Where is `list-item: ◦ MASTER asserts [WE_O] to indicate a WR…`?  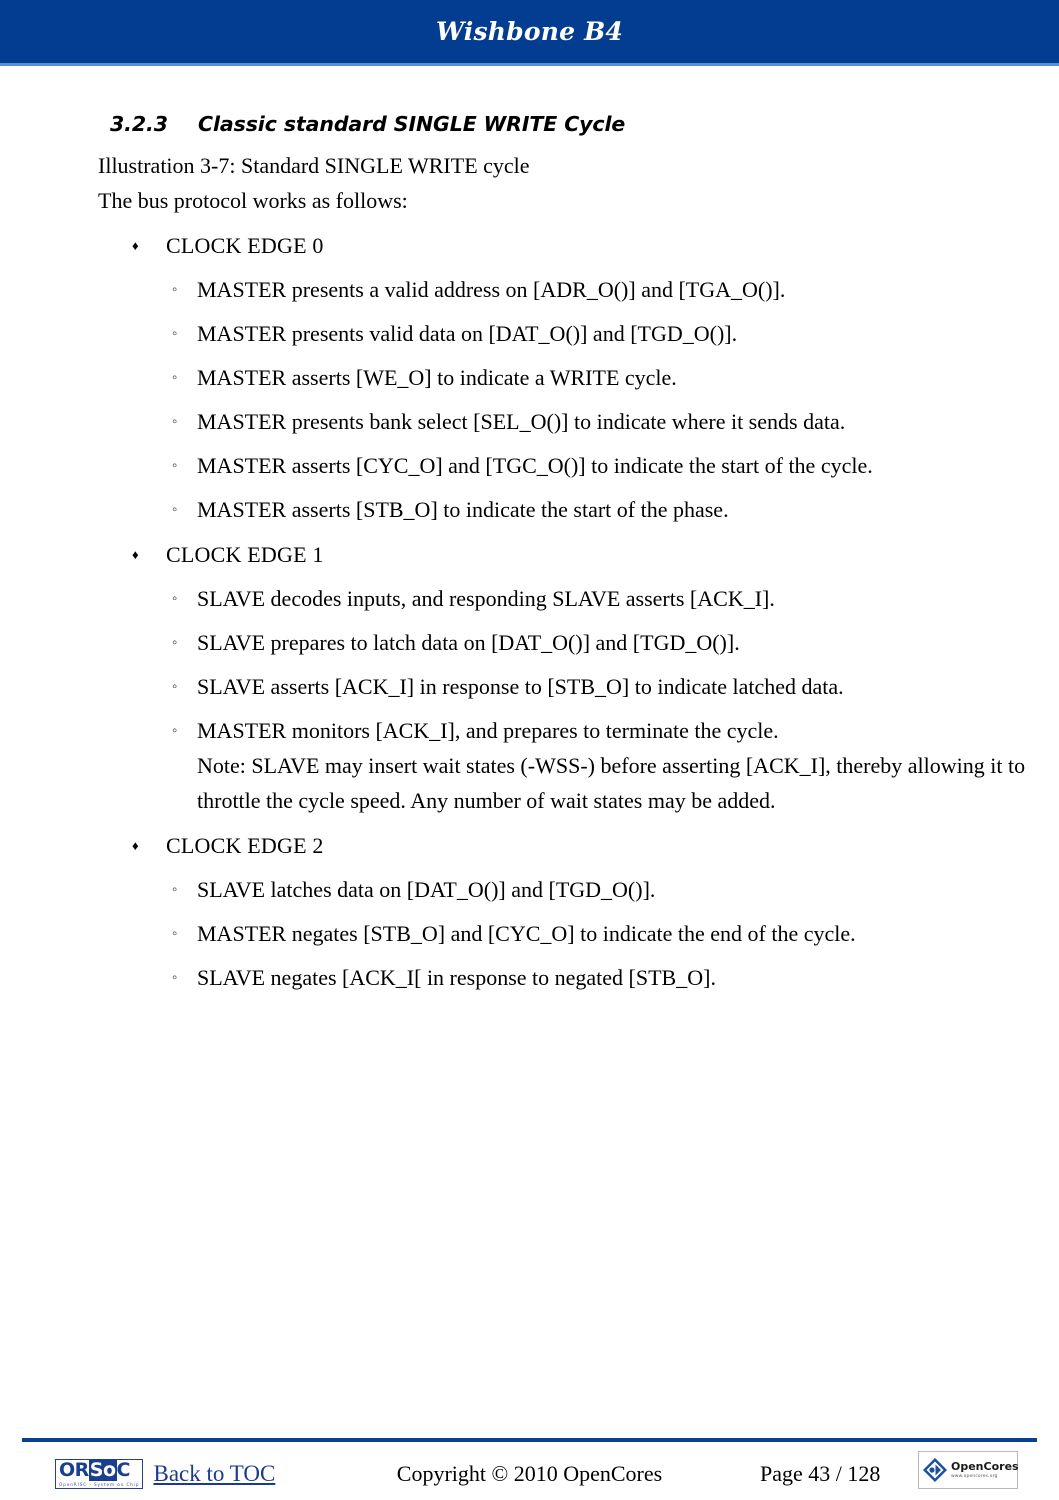
list-item: ◦ MASTER asserts [WE_O] to indicate a WR… is located at coordinates (529, 377).